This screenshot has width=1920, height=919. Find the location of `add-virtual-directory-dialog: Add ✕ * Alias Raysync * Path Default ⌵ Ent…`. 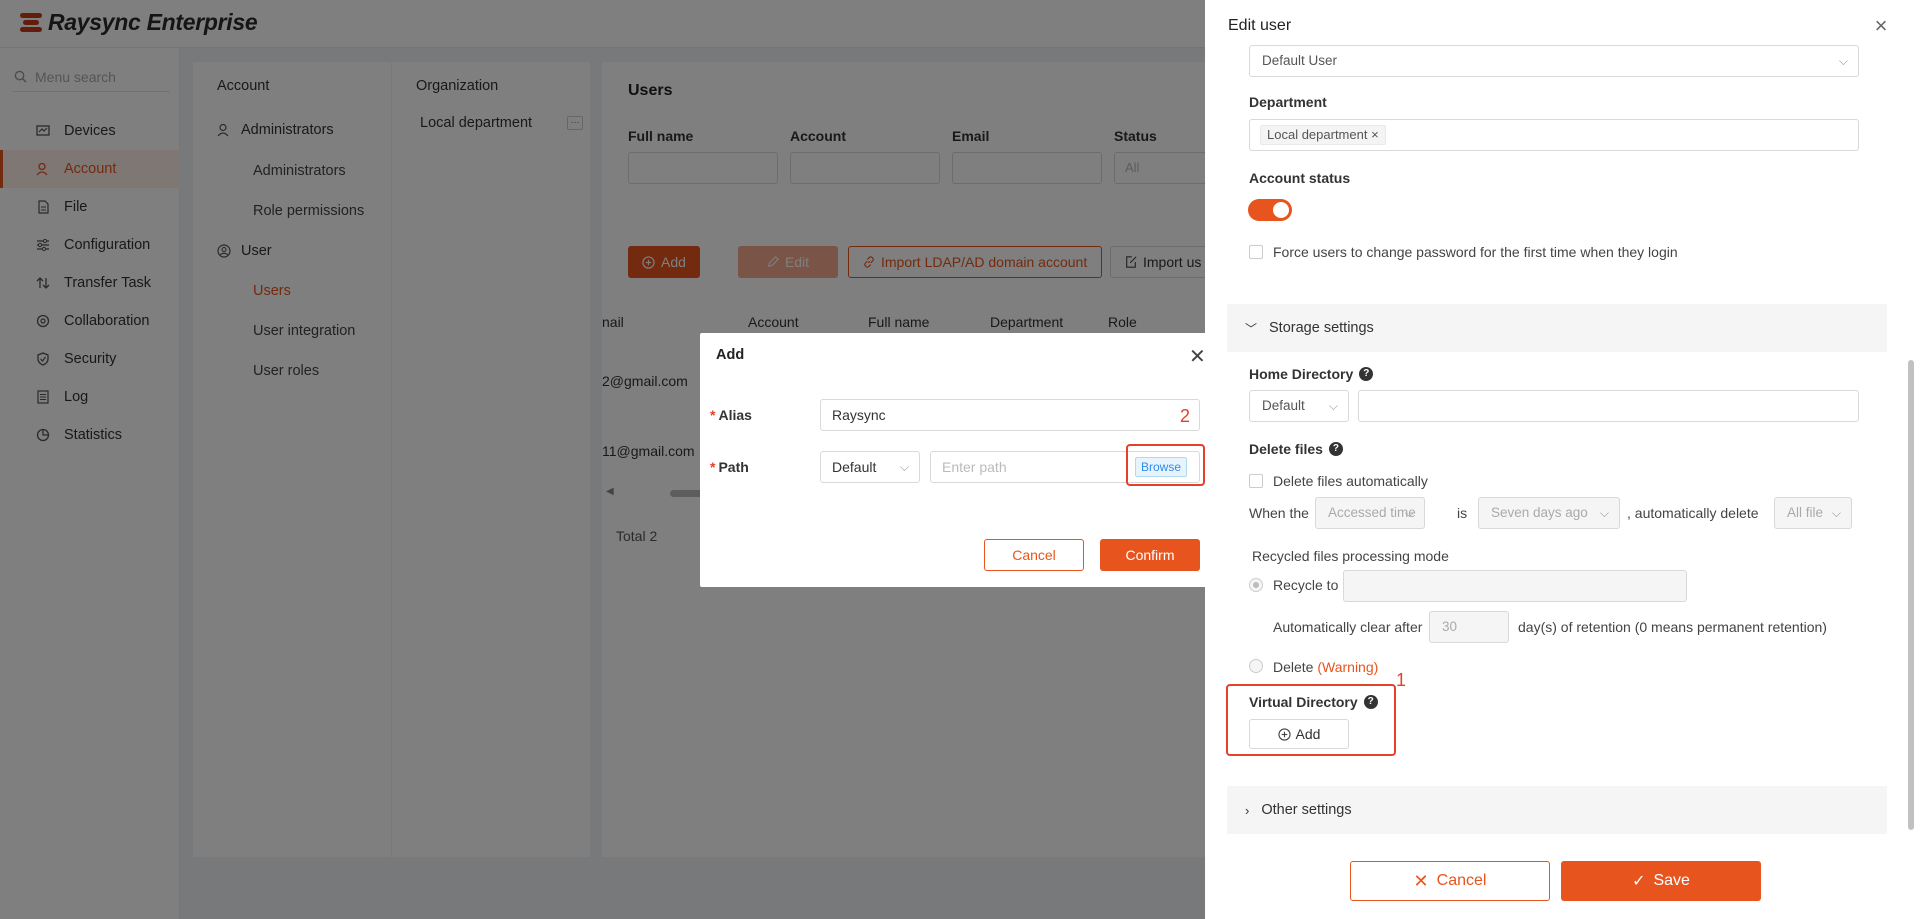

add-virtual-directory-dialog: Add ✕ * Alias Raysync * Path Default ⌵ Ent… is located at coordinates (960, 460).